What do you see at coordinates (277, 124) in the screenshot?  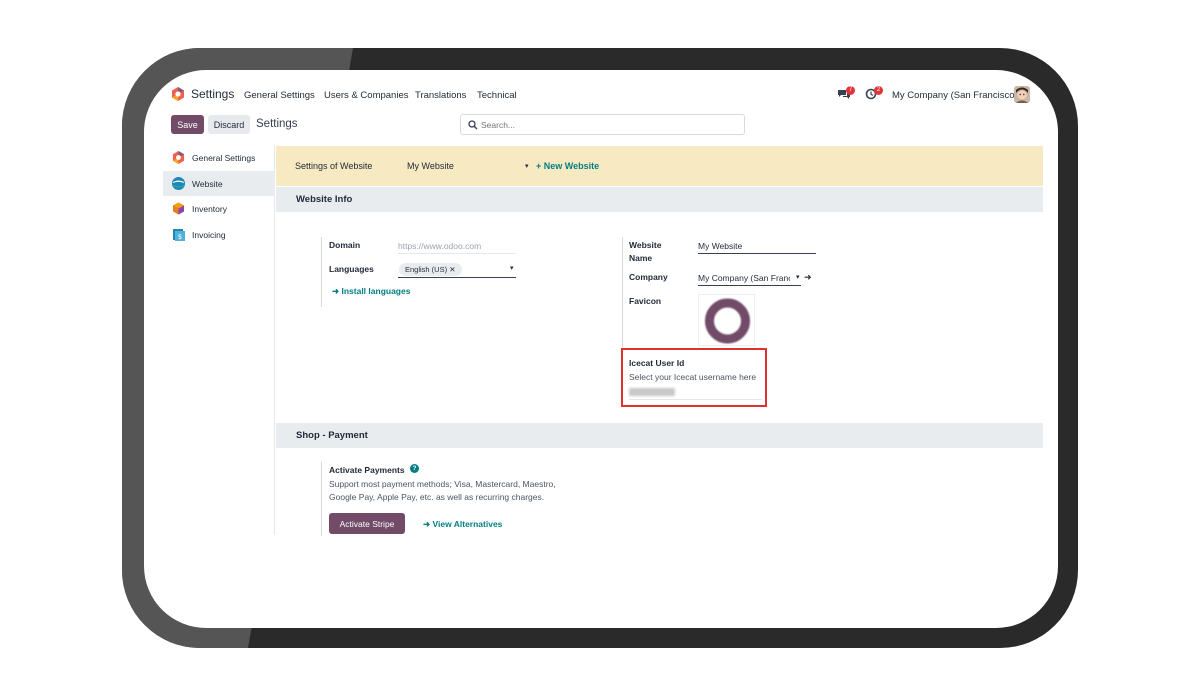 I see `breadcrumb-title: Settings` at bounding box center [277, 124].